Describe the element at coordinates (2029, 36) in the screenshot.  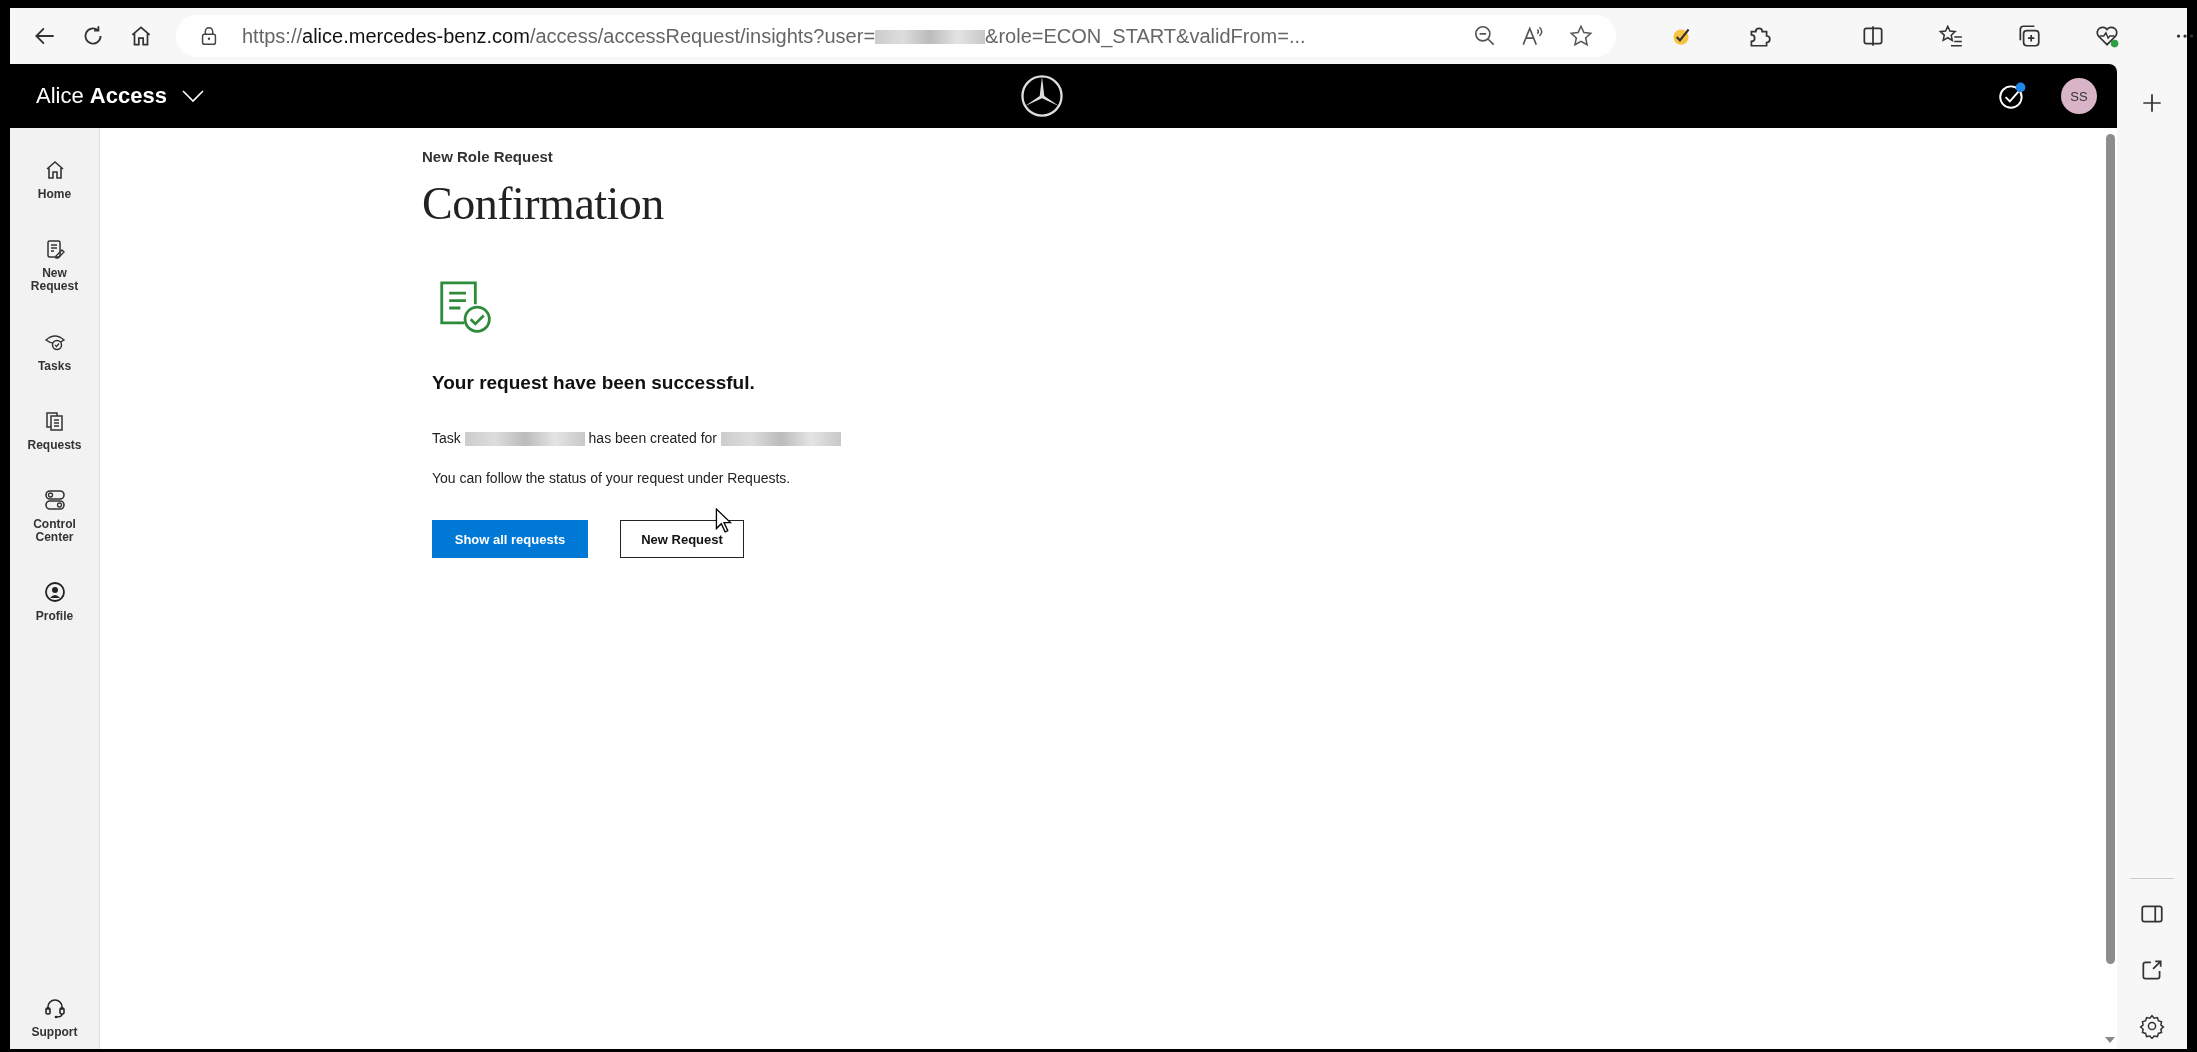
I see `collections-icon` at that location.